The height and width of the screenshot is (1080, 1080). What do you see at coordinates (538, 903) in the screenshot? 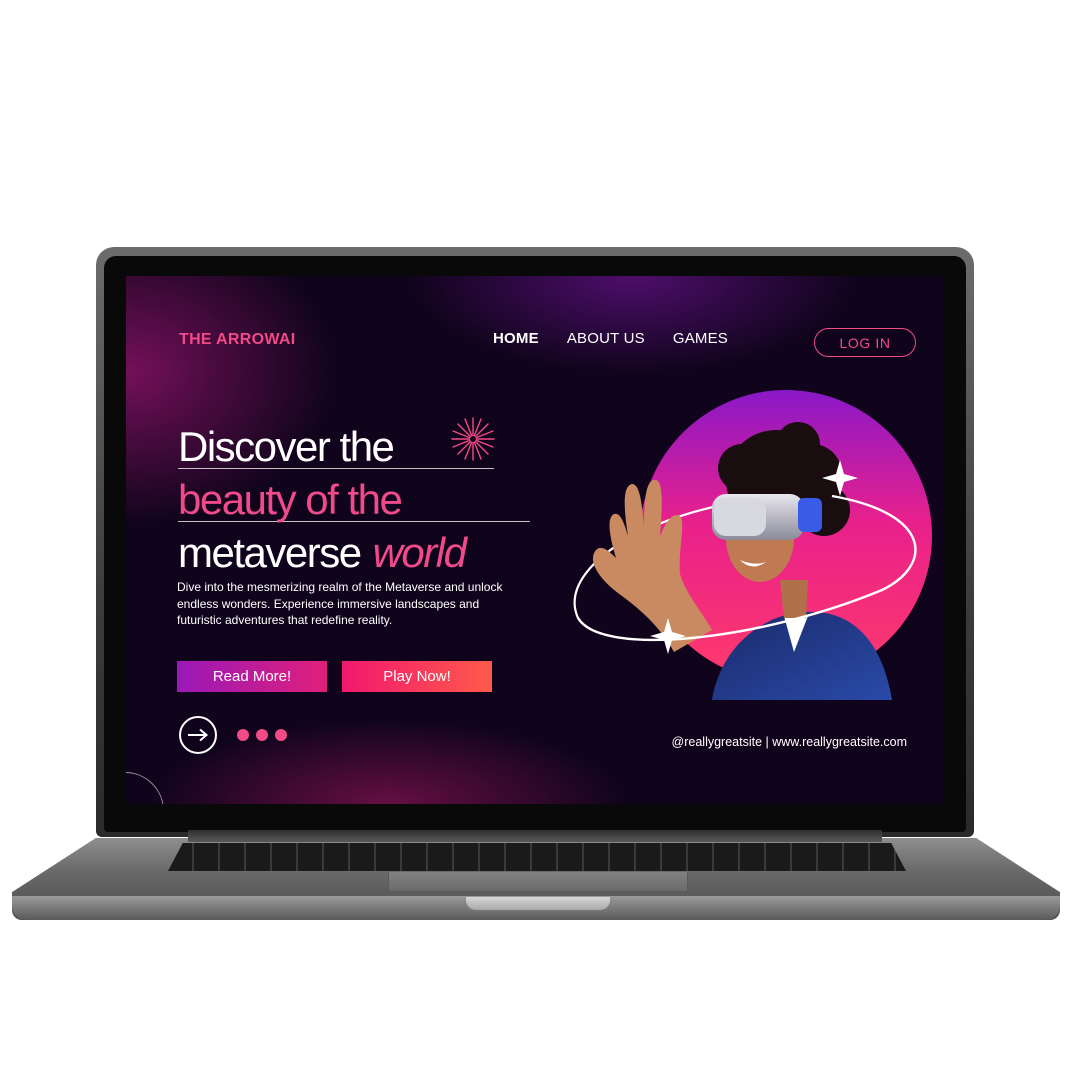
I see `laptop-front-notch` at bounding box center [538, 903].